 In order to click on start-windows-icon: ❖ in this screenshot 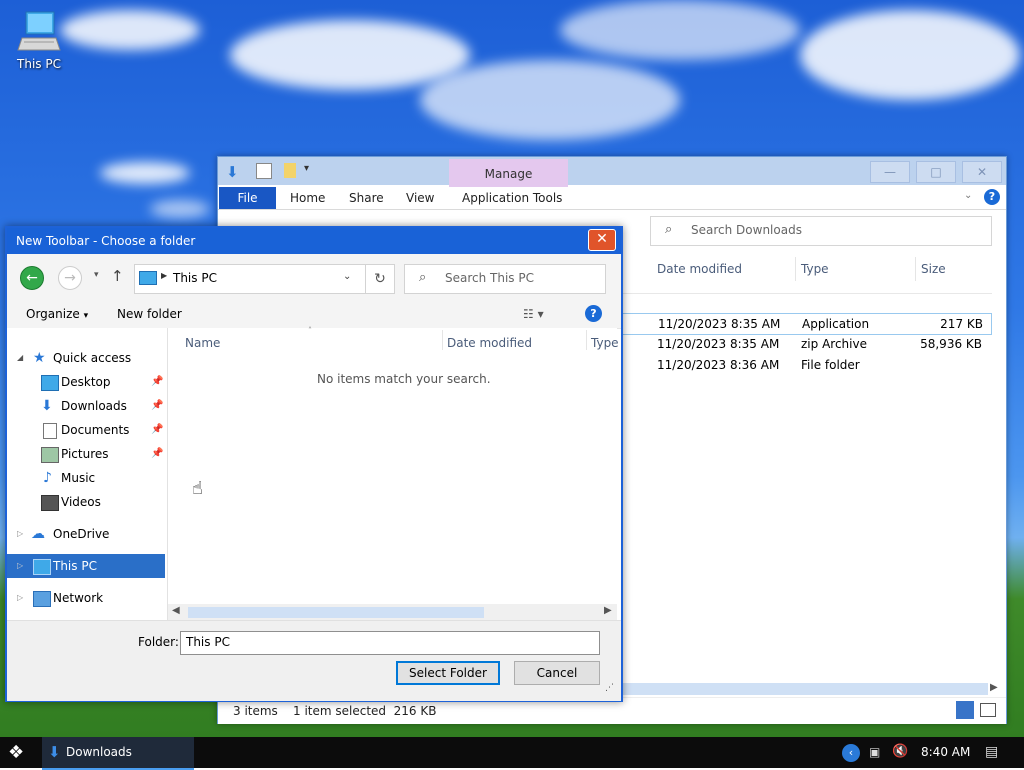, I will do `click(16, 752)`.